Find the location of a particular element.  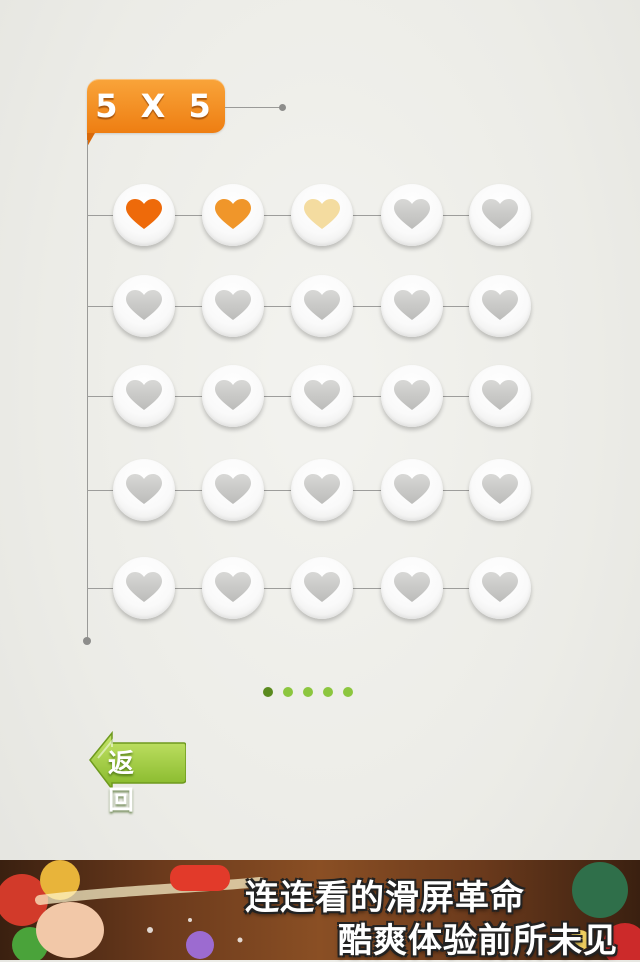

ad-headline: 连连看的滑屏革命 is located at coordinates (385, 898).